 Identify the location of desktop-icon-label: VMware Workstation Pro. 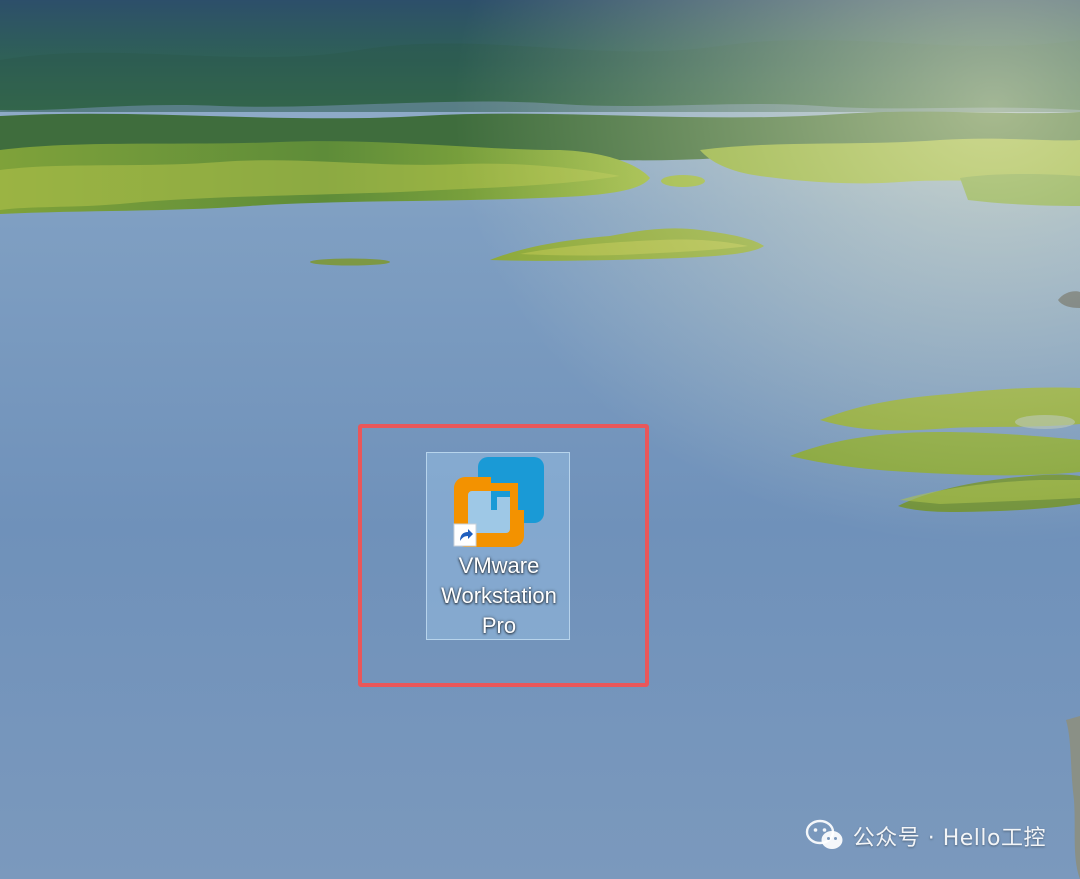
(499, 596).